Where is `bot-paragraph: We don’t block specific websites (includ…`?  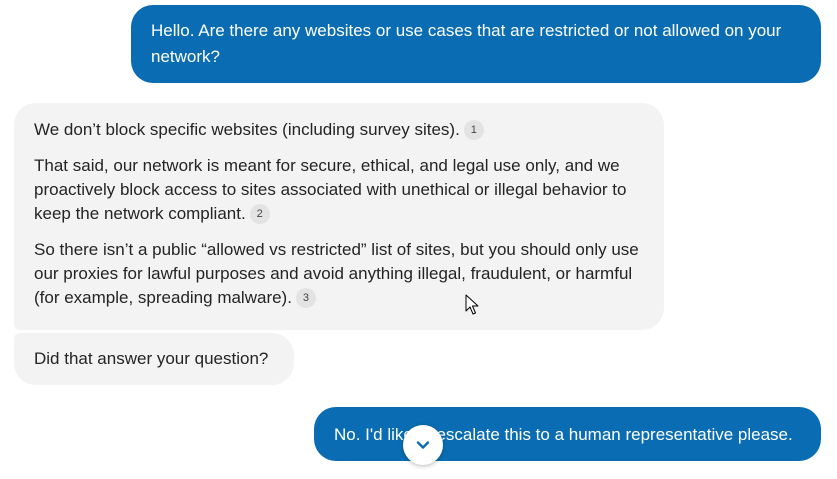 bot-paragraph: We don’t block specific websites (includ… is located at coordinates (339, 130).